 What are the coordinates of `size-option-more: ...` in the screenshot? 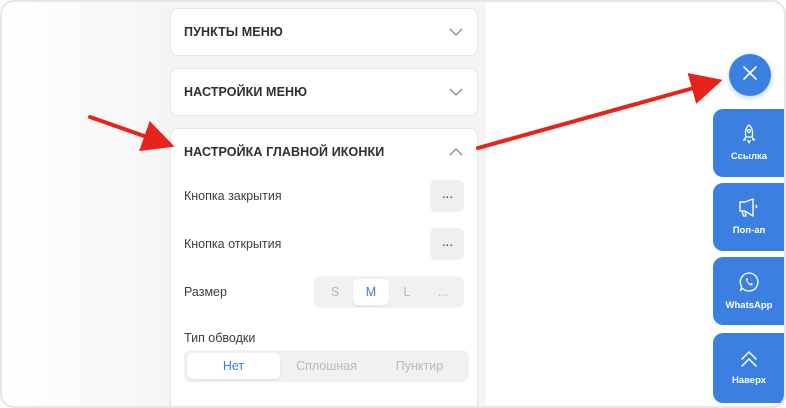 It's located at (443, 292).